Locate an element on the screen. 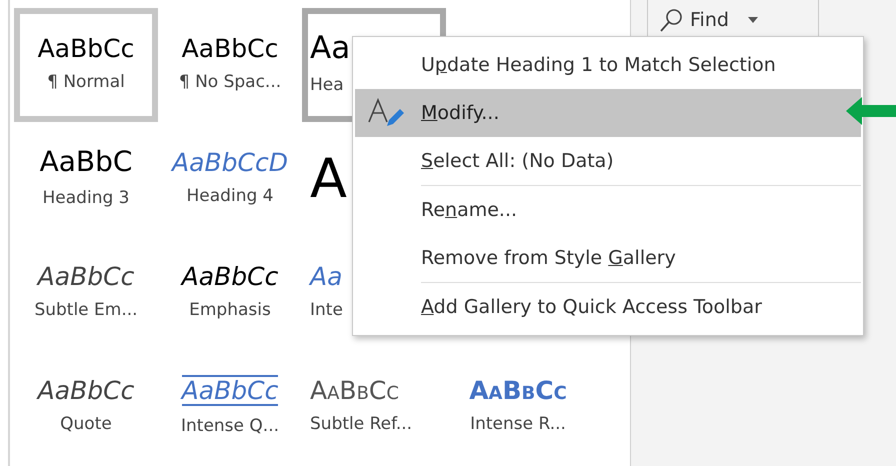 The height and width of the screenshot is (466, 896). style-name: Heading 3 is located at coordinates (86, 198).